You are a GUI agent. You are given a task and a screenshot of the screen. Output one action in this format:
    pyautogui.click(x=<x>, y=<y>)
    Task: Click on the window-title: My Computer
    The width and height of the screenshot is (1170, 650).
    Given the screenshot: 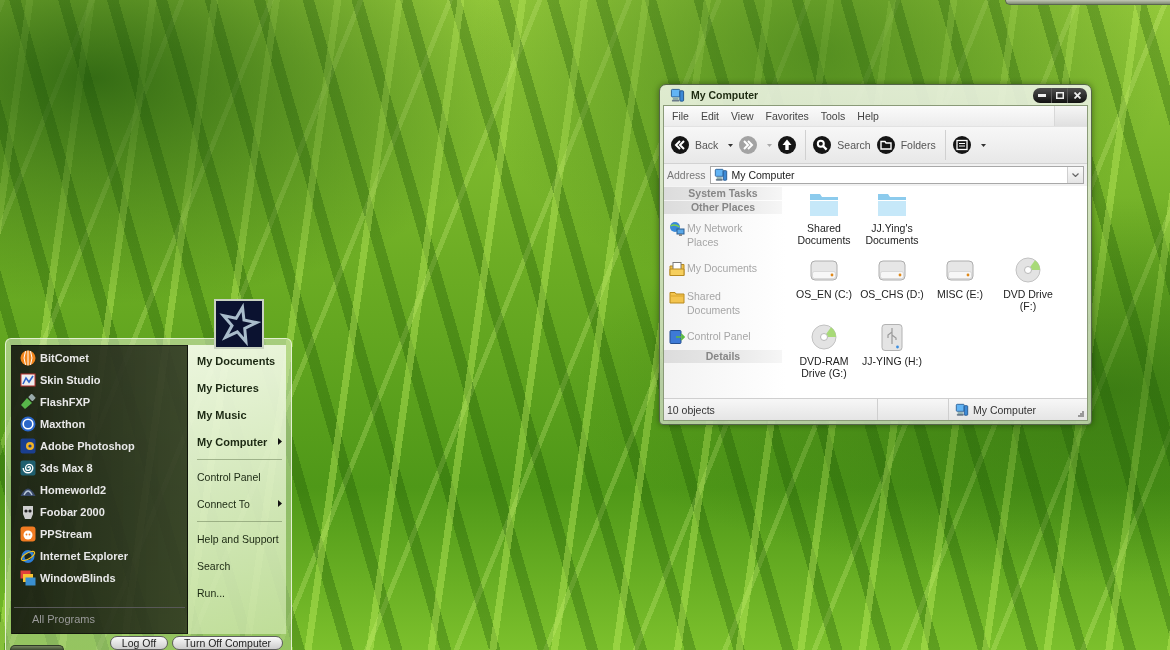 What is the action you would take?
    pyautogui.click(x=725, y=95)
    